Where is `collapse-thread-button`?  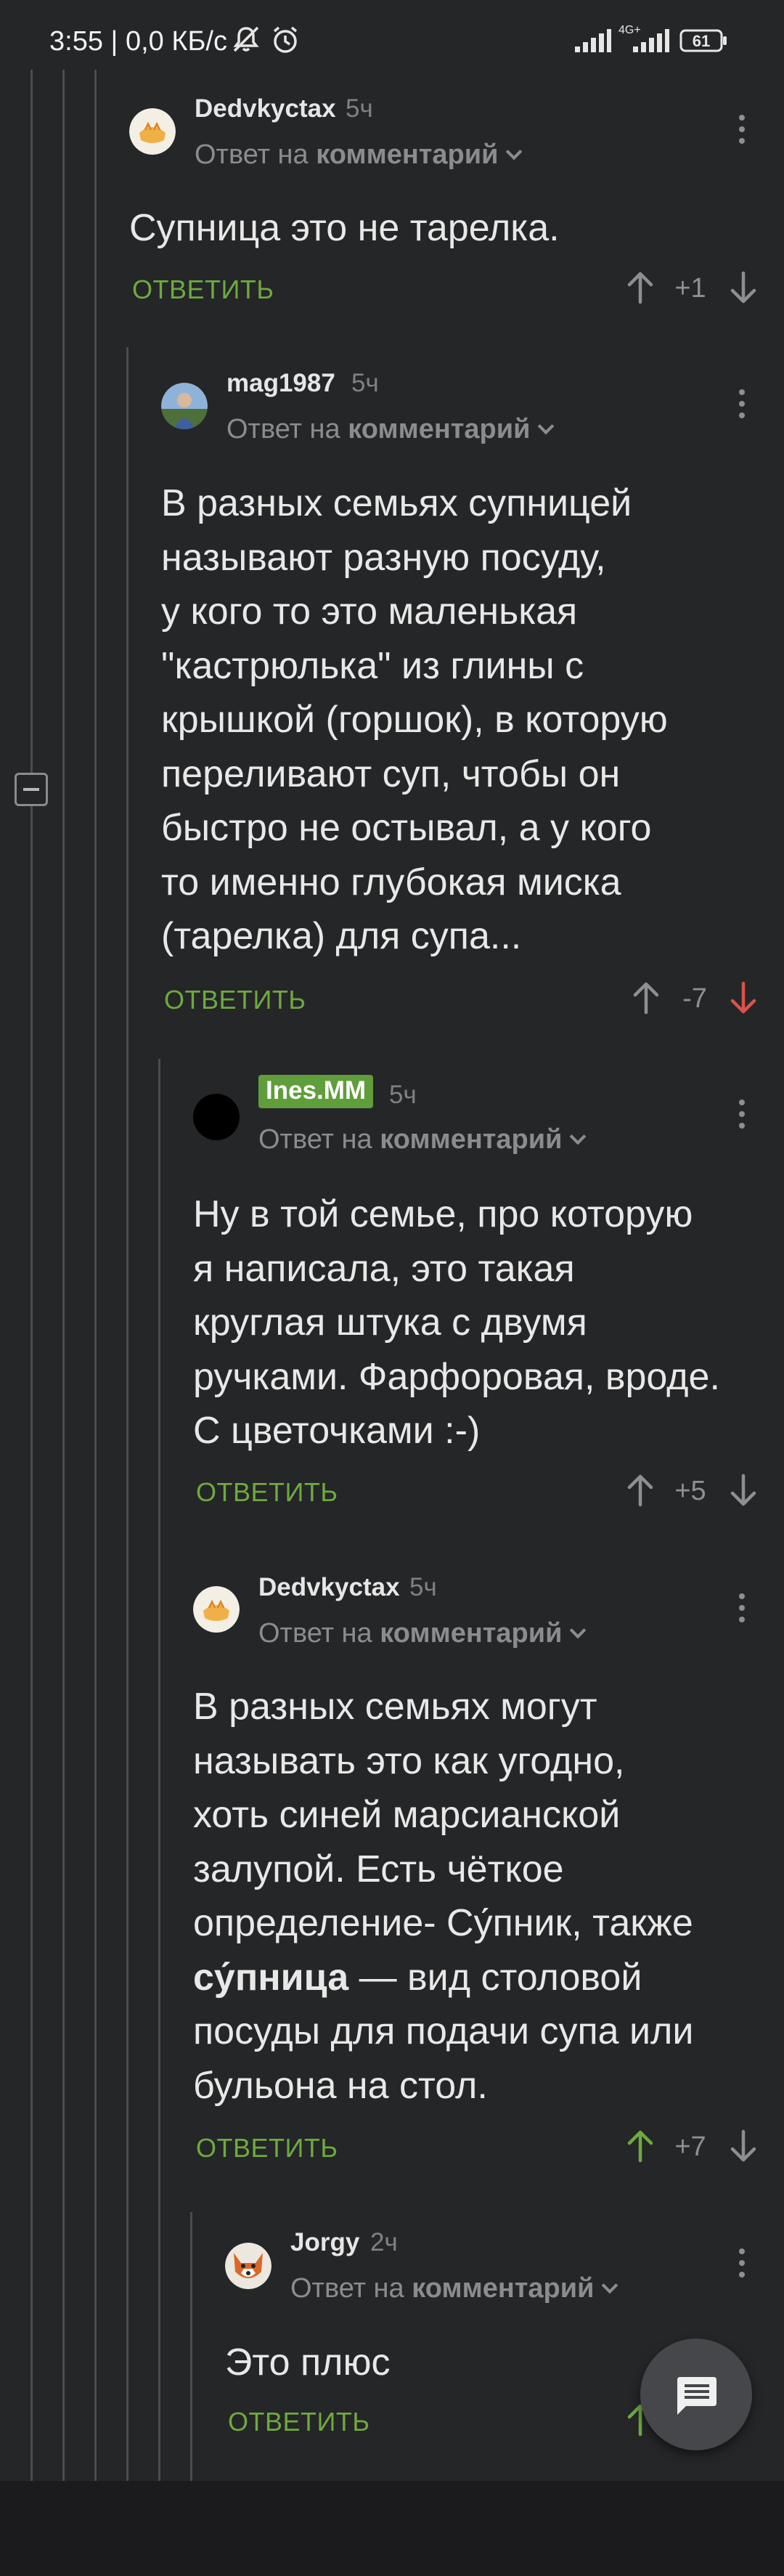 collapse-thread-button is located at coordinates (32, 790).